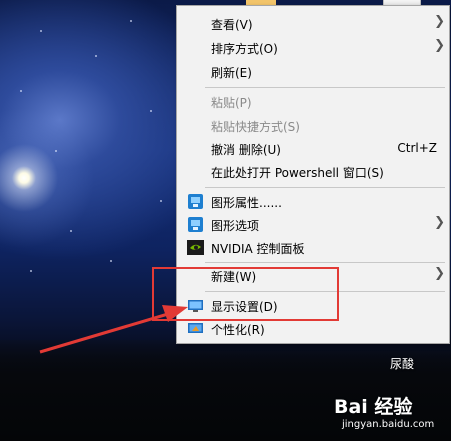 The width and height of the screenshot is (451, 441). I want to click on desktop-icon-label: 尿酸, so click(402, 363).